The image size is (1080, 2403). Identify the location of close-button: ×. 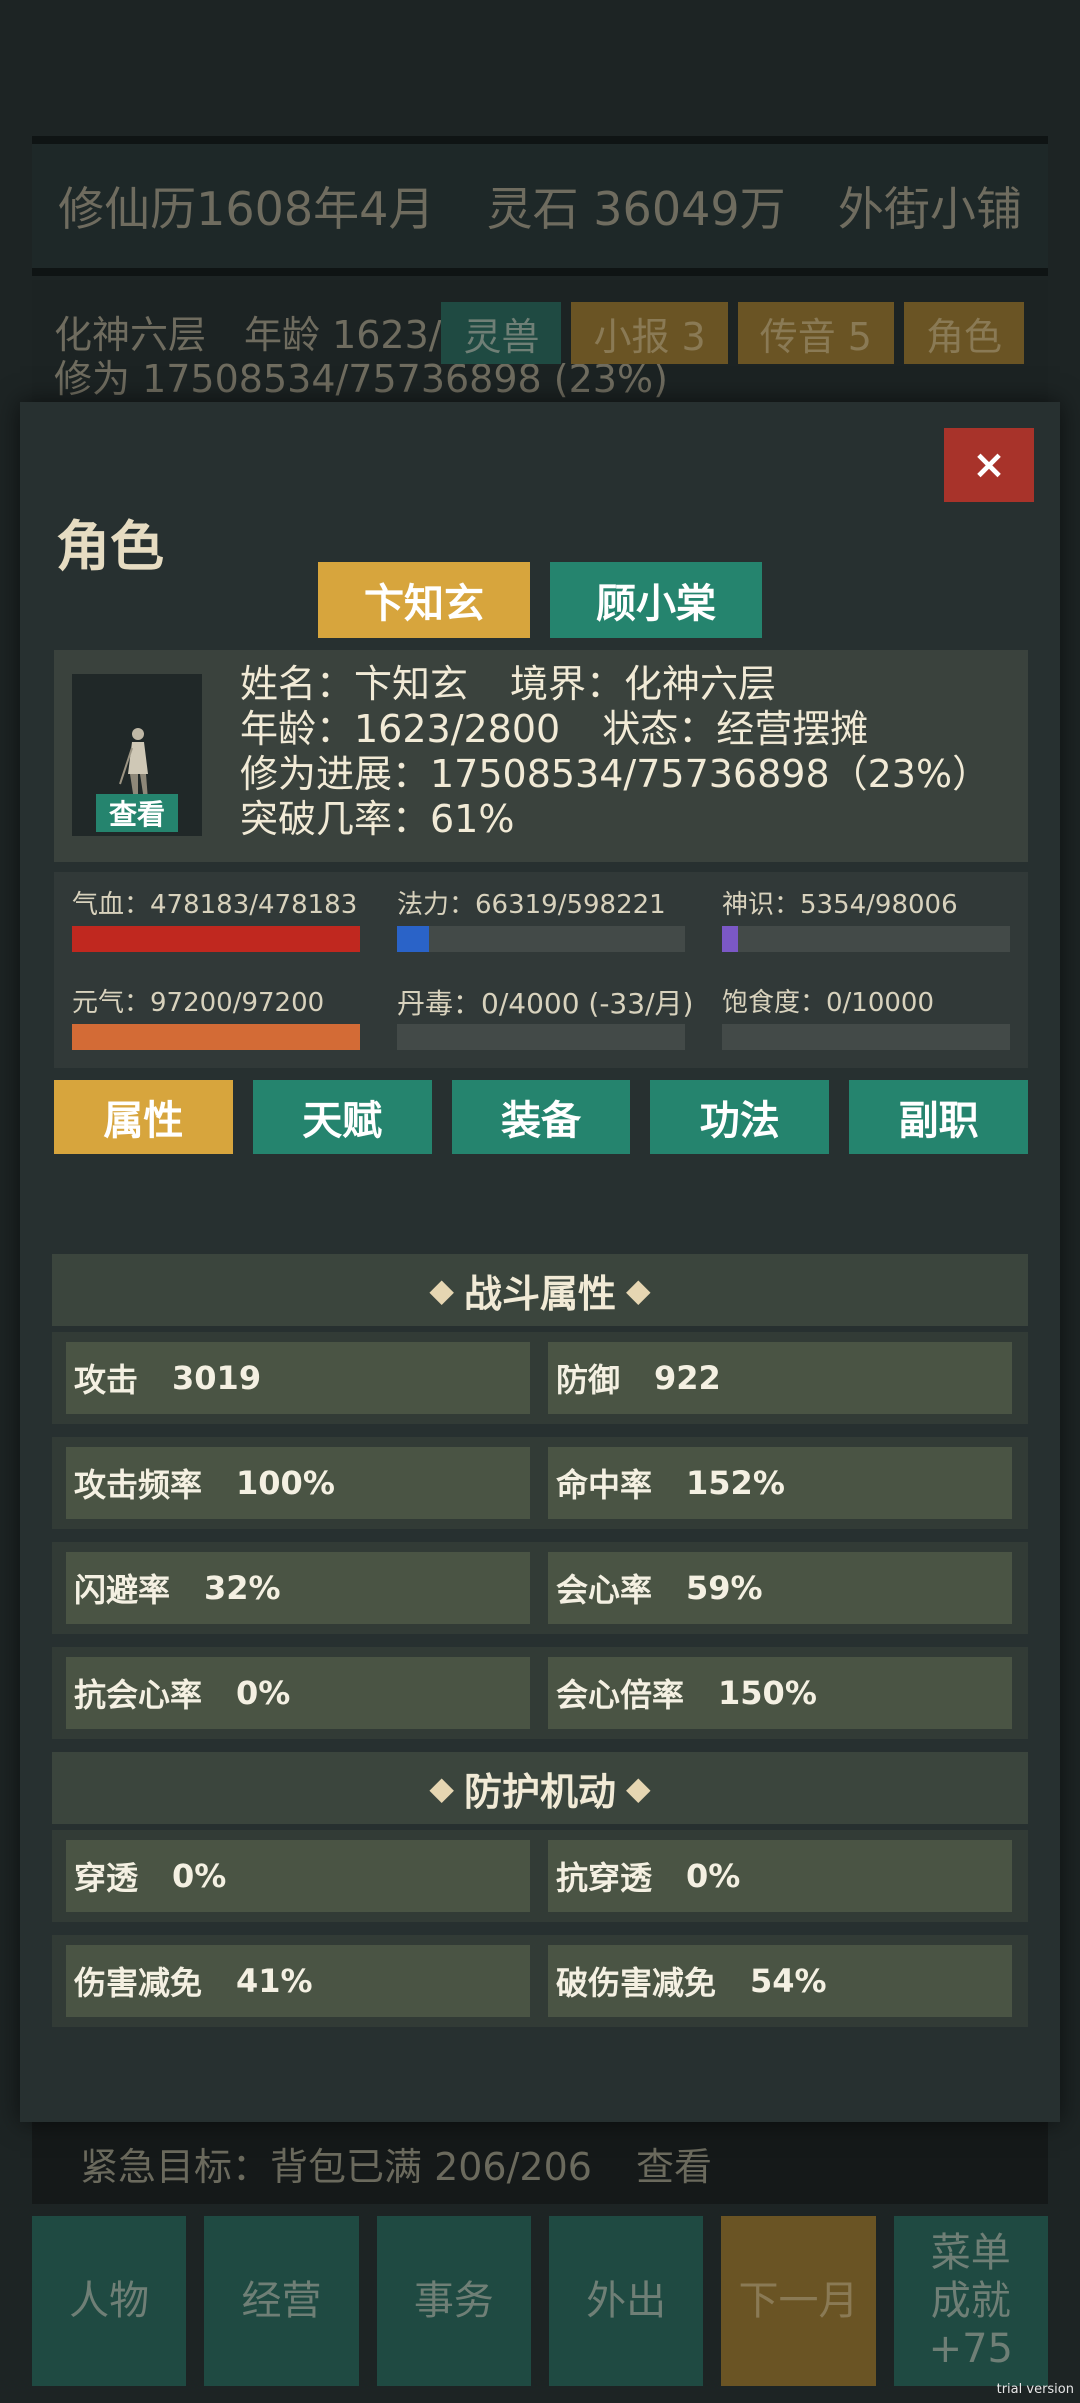
(989, 465).